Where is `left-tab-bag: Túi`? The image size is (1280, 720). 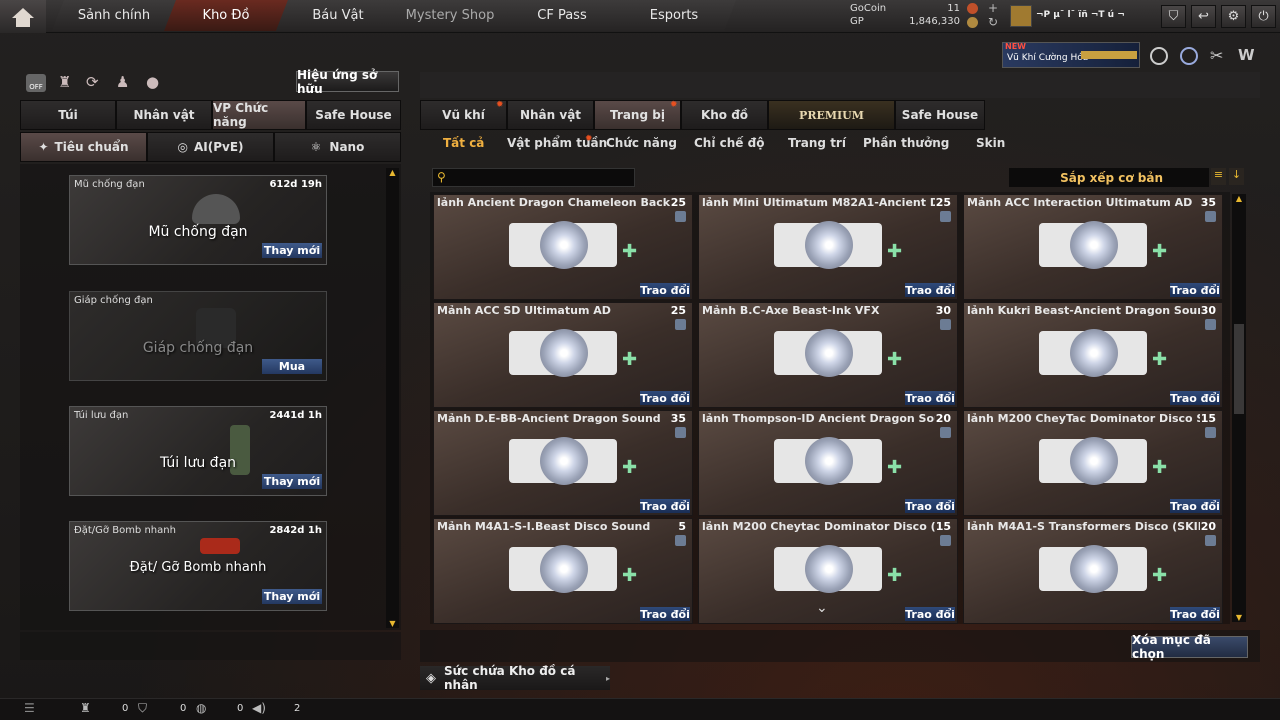
left-tab-bag: Túi is located at coordinates (68, 115).